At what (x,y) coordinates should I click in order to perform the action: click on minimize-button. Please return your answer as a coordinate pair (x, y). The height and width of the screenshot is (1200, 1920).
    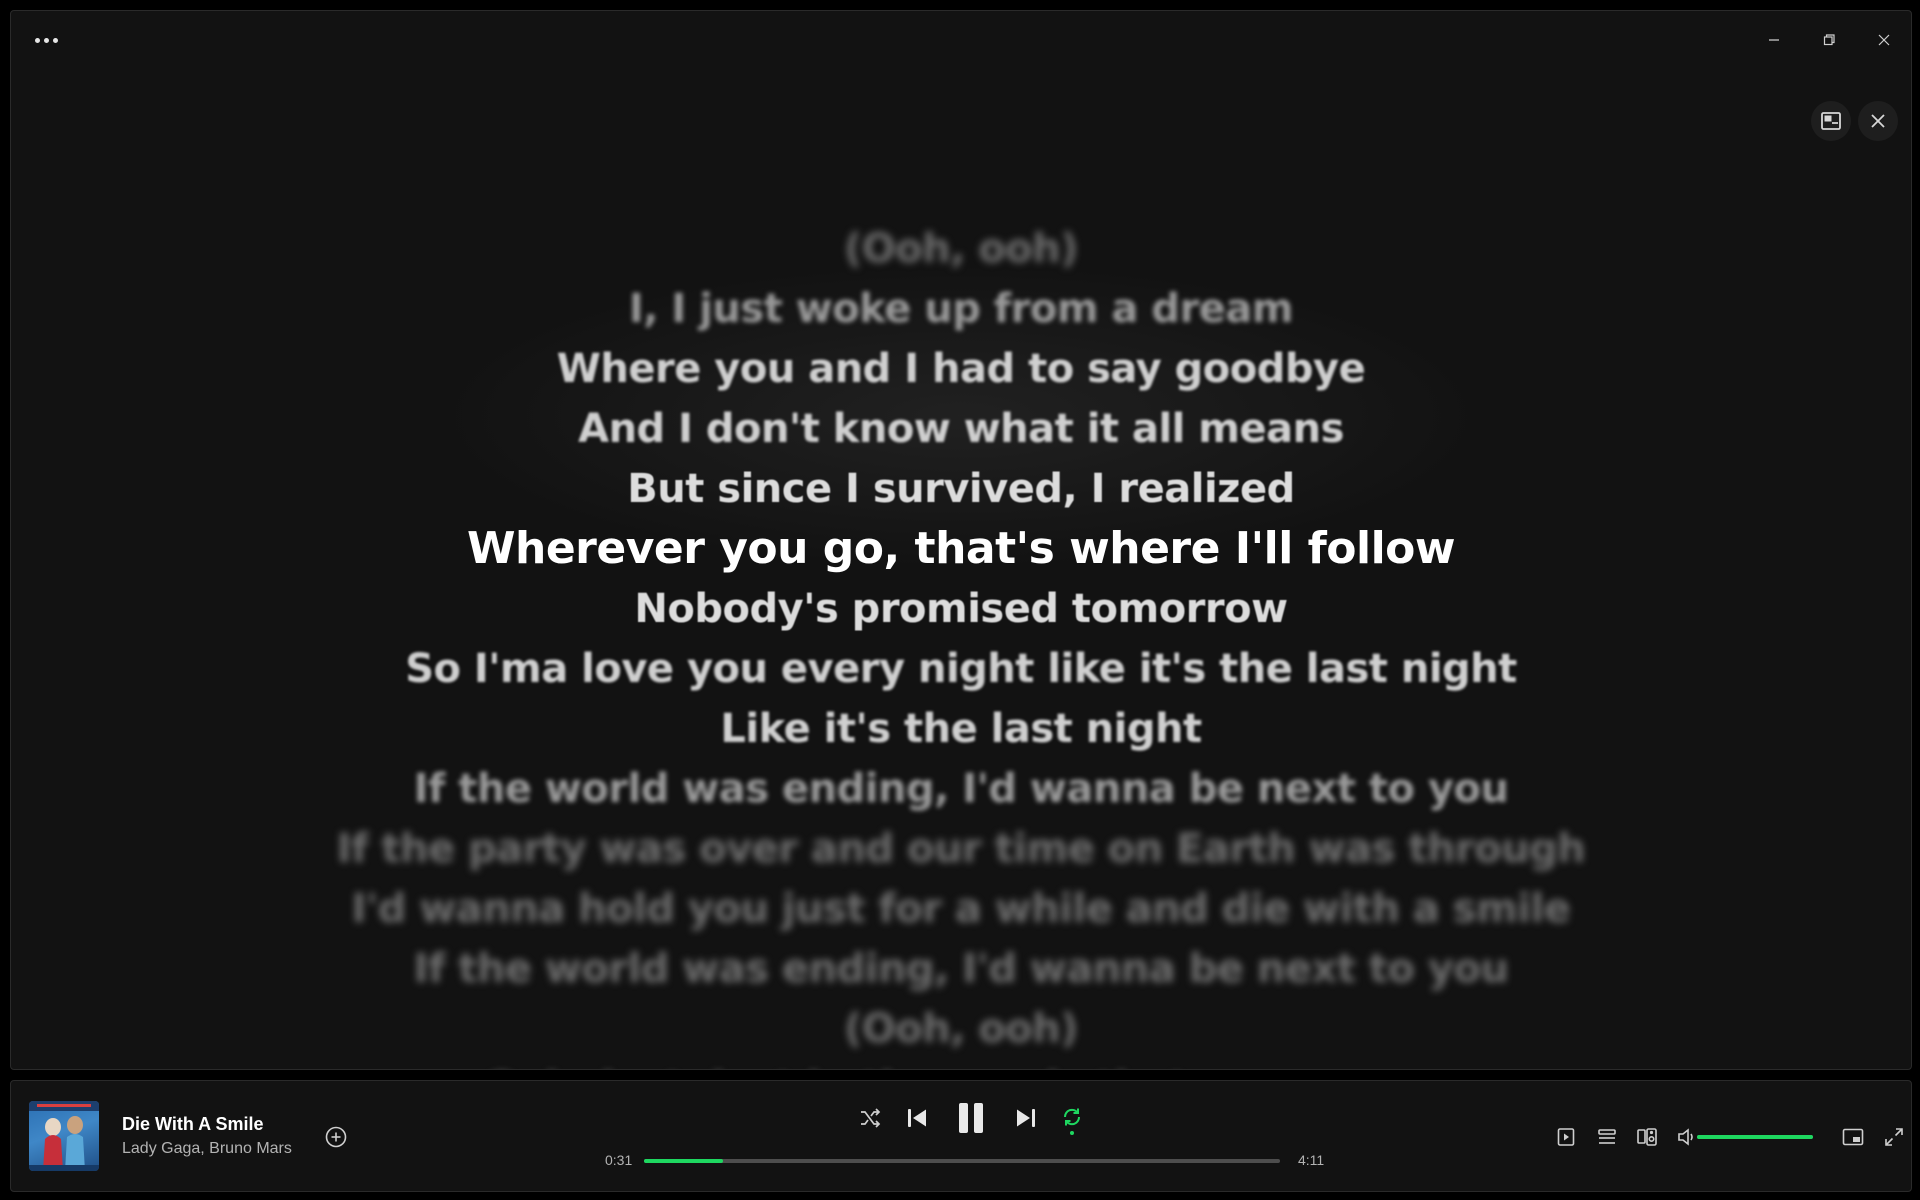
    Looking at the image, I should click on (1773, 40).